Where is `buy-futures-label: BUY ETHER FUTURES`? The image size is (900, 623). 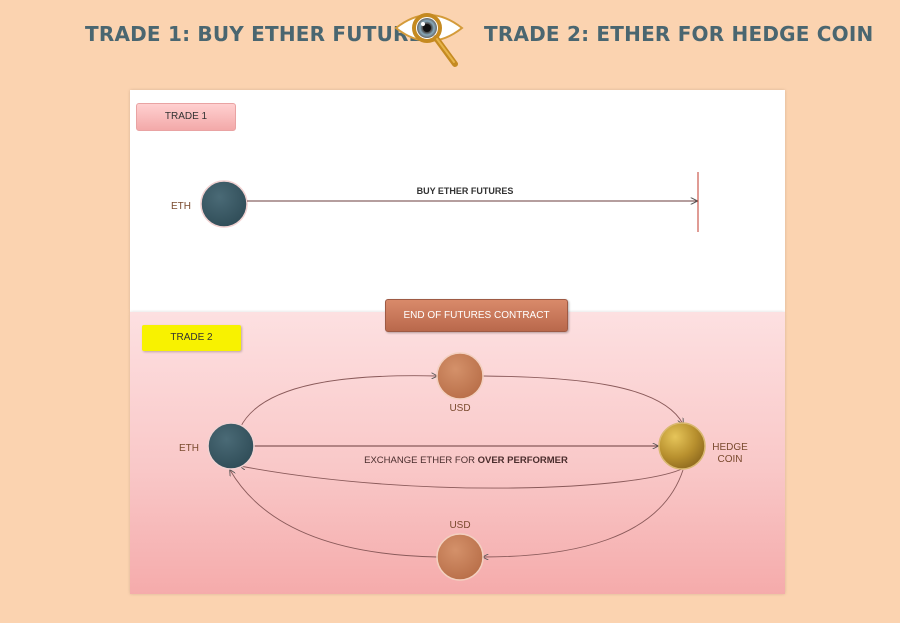 buy-futures-label: BUY ETHER FUTURES is located at coordinates (465, 191).